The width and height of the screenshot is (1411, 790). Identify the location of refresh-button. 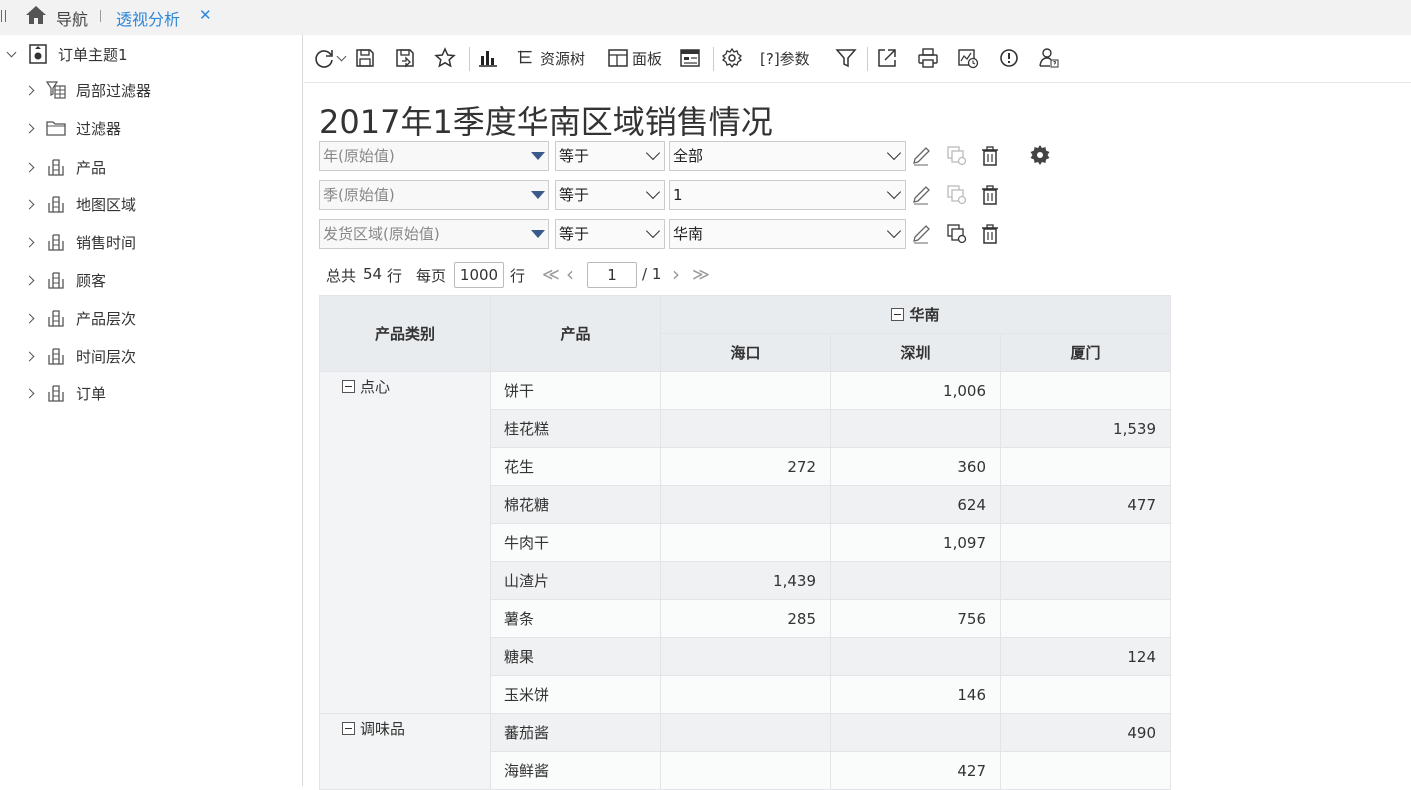
(329, 58).